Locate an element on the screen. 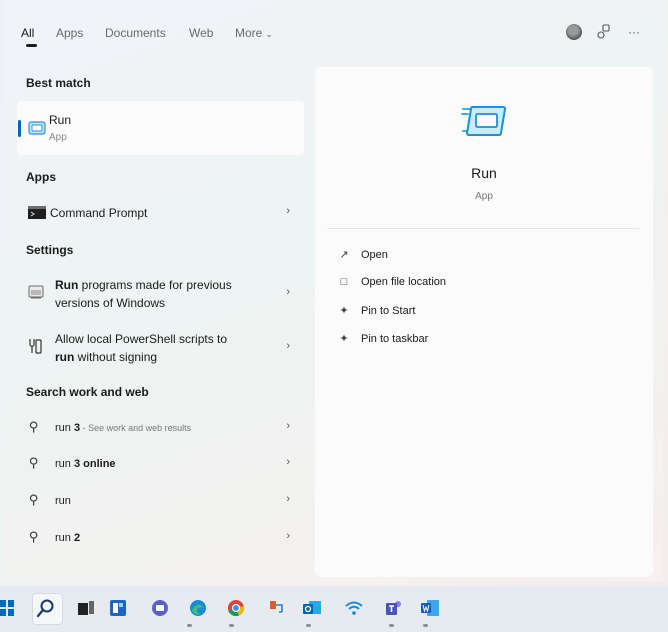 The width and height of the screenshot is (668, 632). tab-more: More ⌄ is located at coordinates (254, 33).